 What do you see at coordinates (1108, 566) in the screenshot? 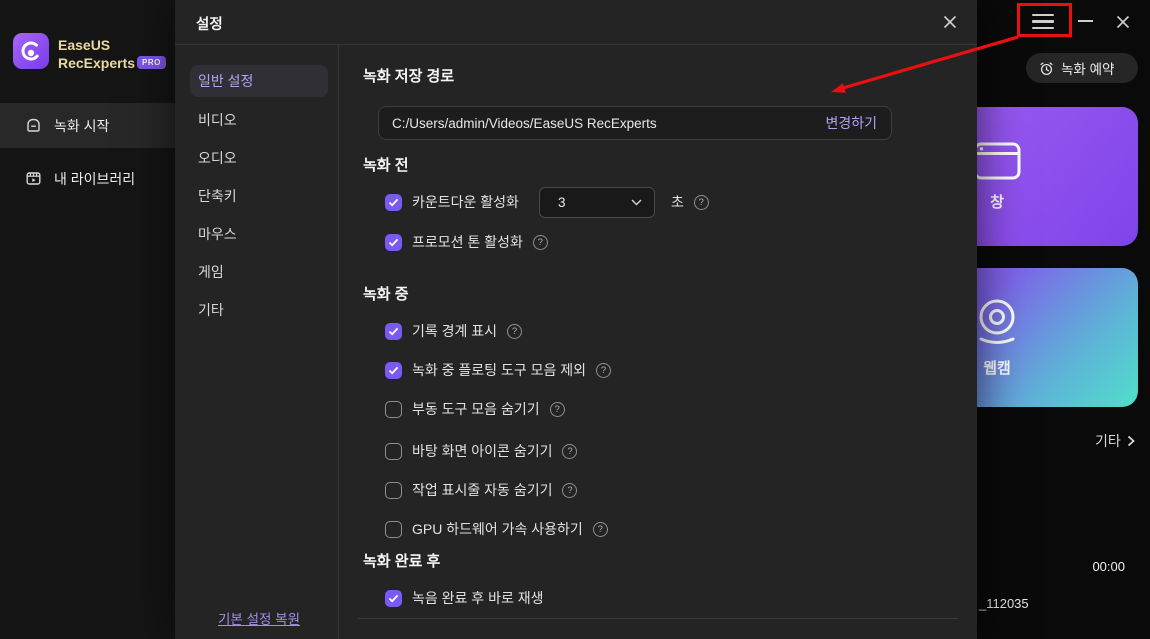
I see `recording-duration: 00:00` at bounding box center [1108, 566].